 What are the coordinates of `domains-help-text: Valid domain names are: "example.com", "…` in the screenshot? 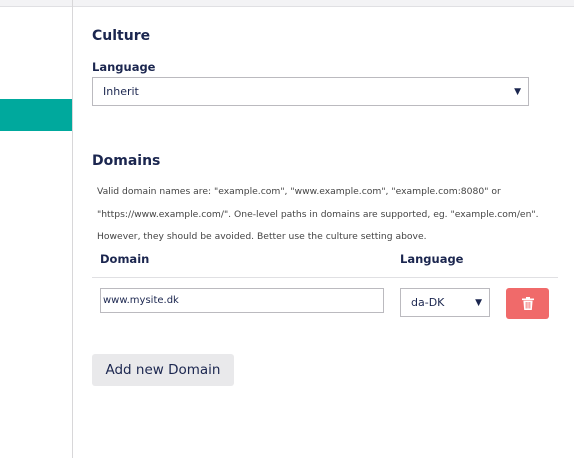 It's located at (327, 215).